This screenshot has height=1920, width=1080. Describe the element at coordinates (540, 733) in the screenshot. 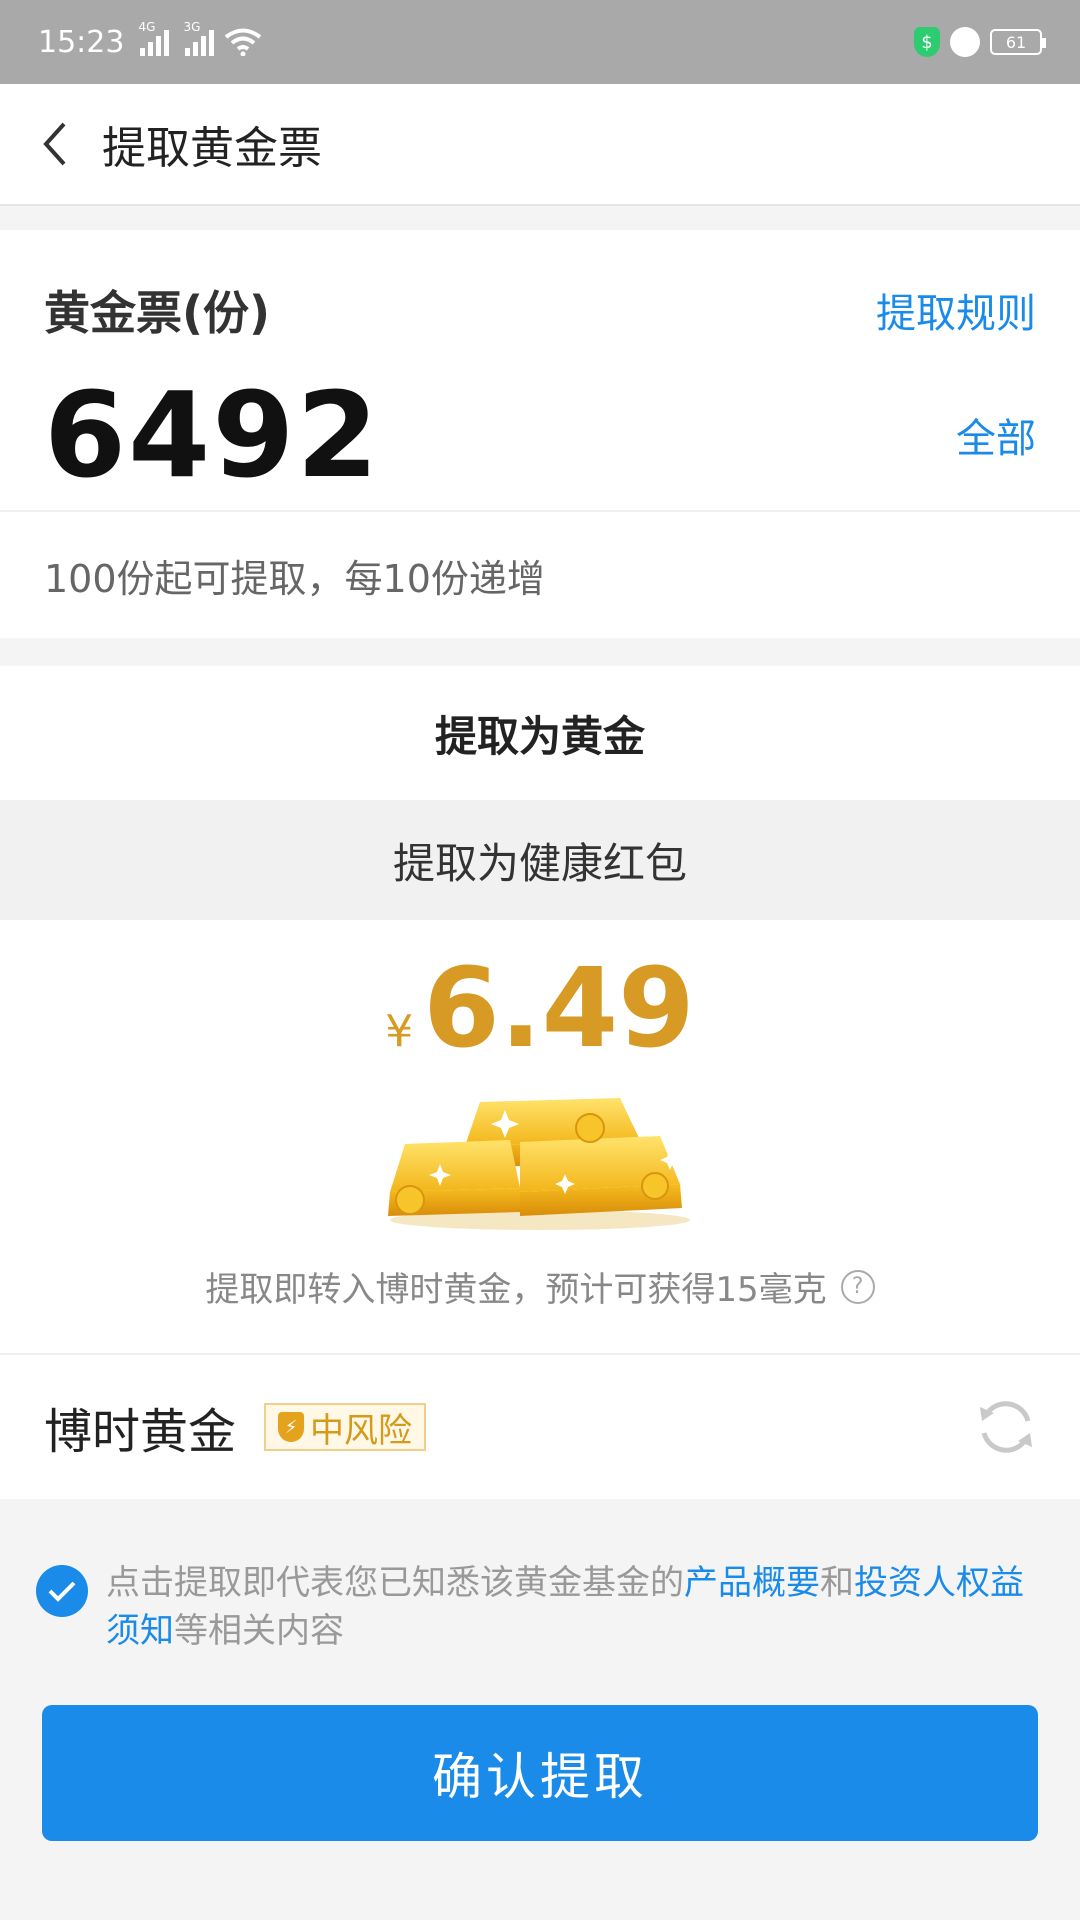

I see `option-gold: 提取为黄金` at that location.